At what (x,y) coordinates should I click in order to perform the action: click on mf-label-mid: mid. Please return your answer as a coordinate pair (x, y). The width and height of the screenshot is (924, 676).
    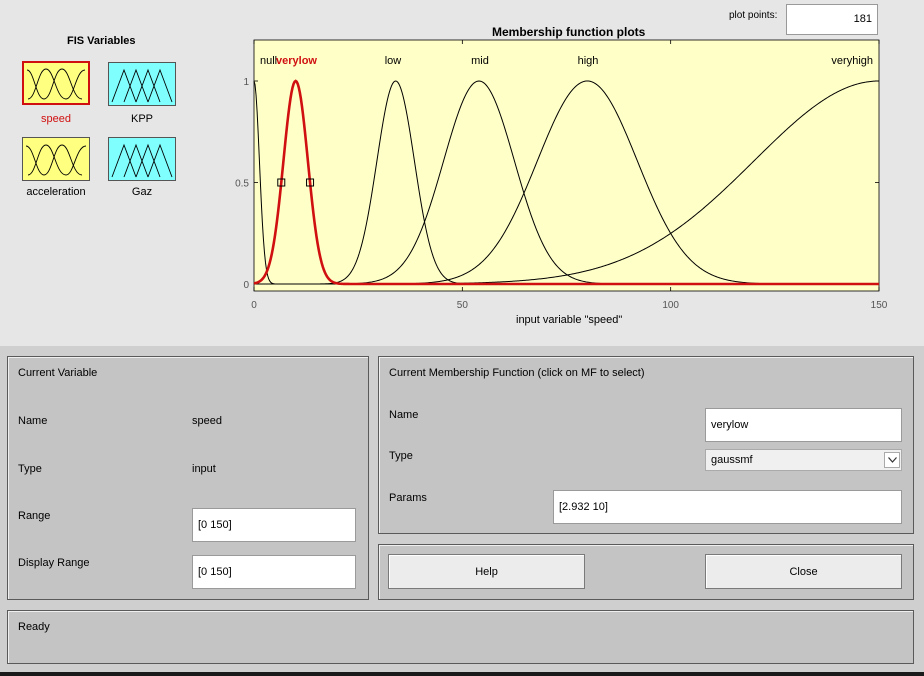
    Looking at the image, I should click on (480, 61).